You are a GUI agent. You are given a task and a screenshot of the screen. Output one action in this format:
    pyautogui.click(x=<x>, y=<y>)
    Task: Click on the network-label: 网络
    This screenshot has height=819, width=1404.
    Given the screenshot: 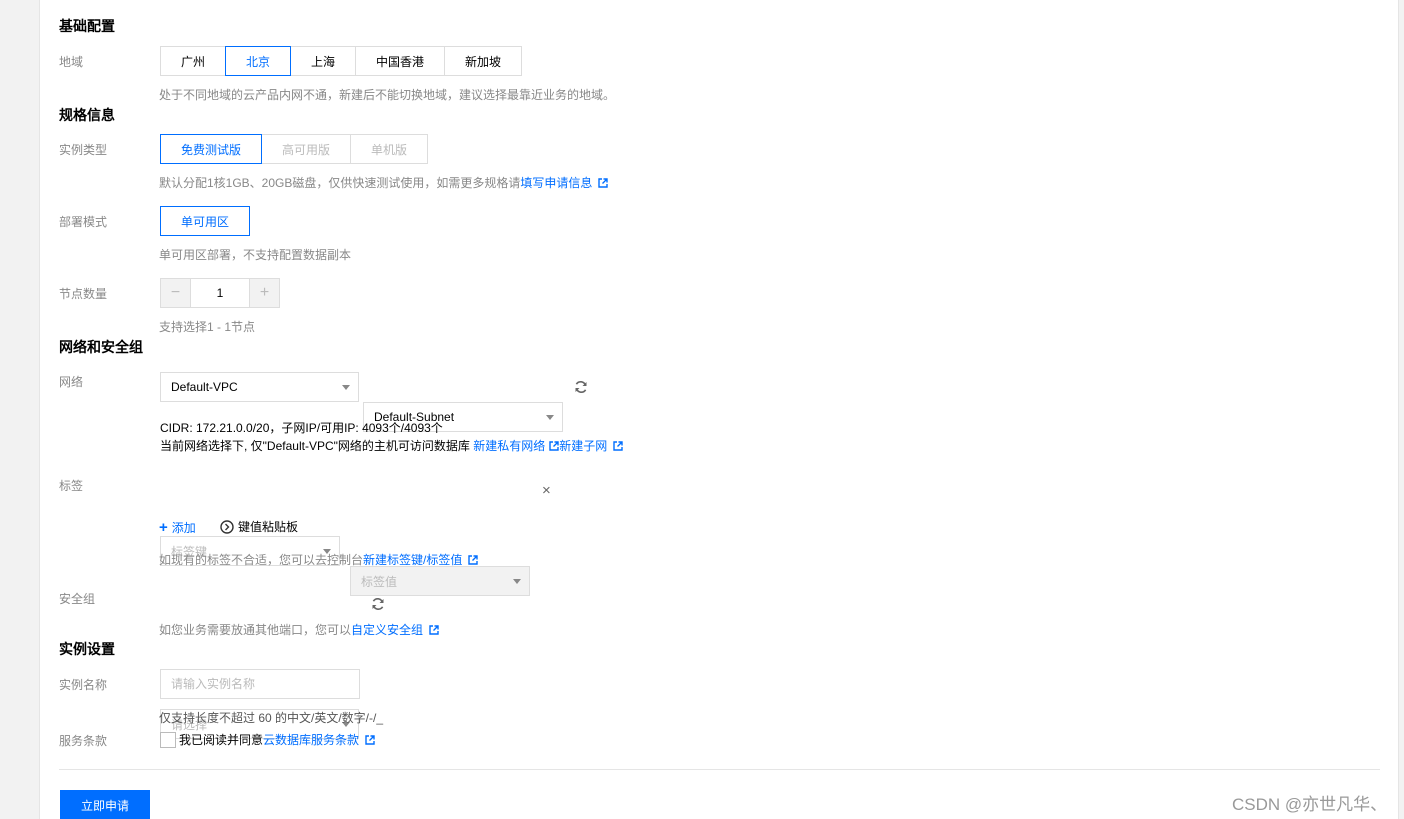 What is the action you would take?
    pyautogui.click(x=71, y=382)
    